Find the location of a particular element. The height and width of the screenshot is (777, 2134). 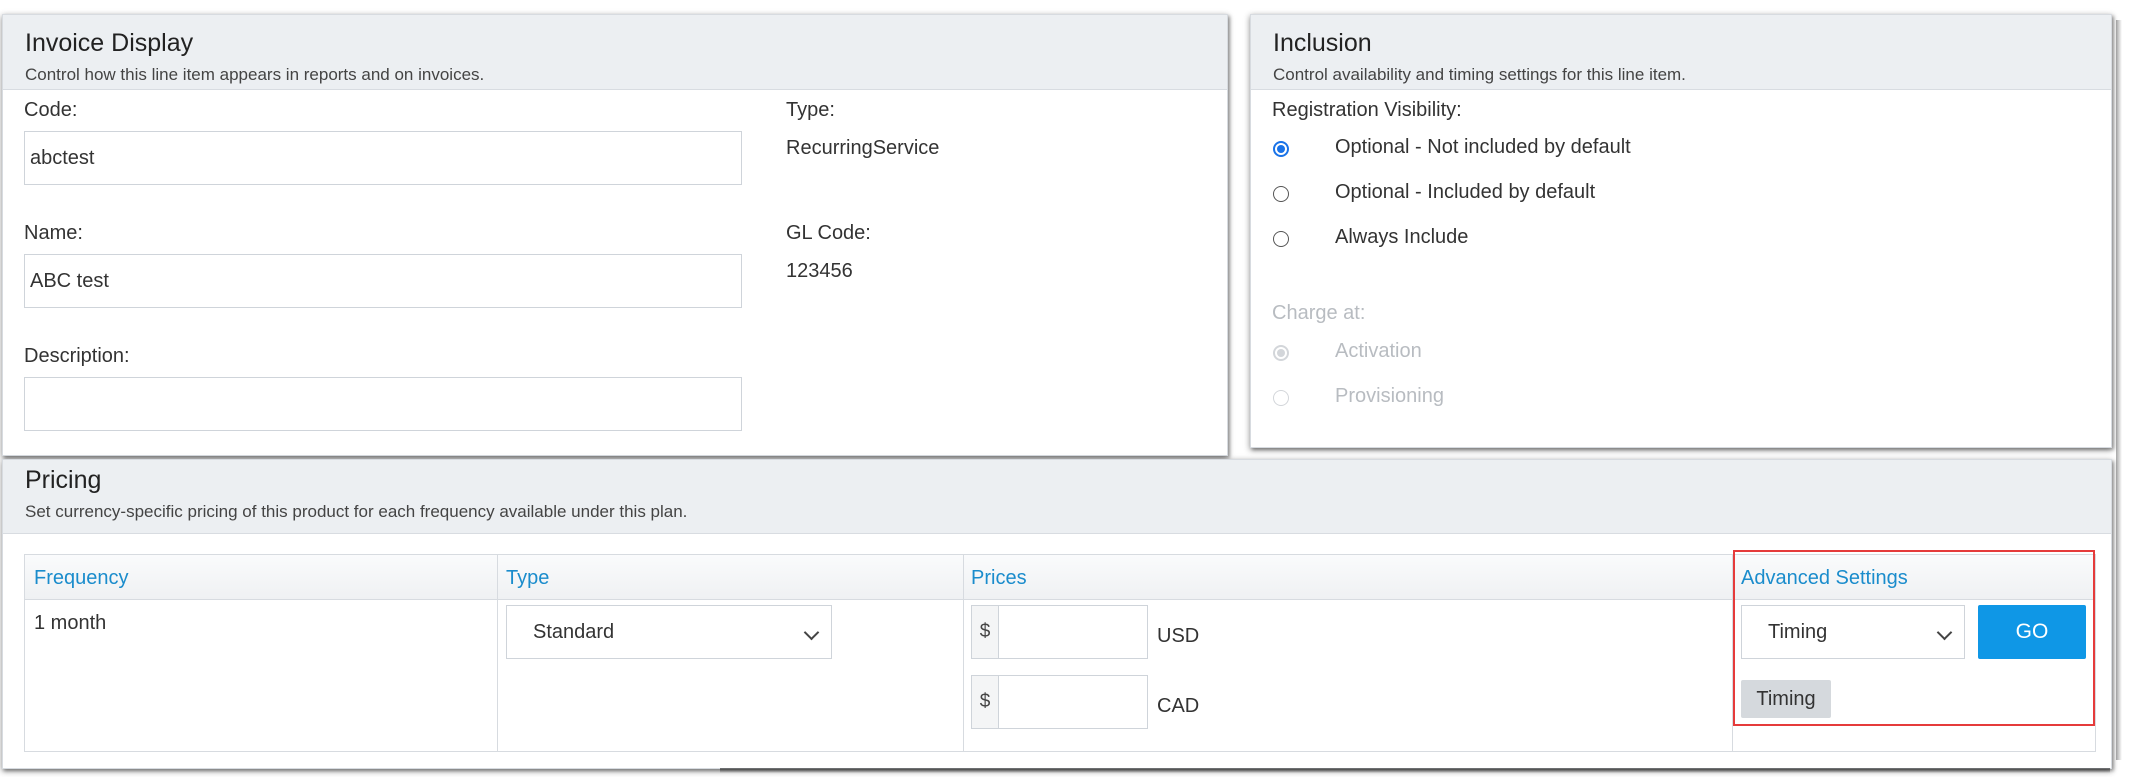

description-label: Description: is located at coordinates (77, 356).